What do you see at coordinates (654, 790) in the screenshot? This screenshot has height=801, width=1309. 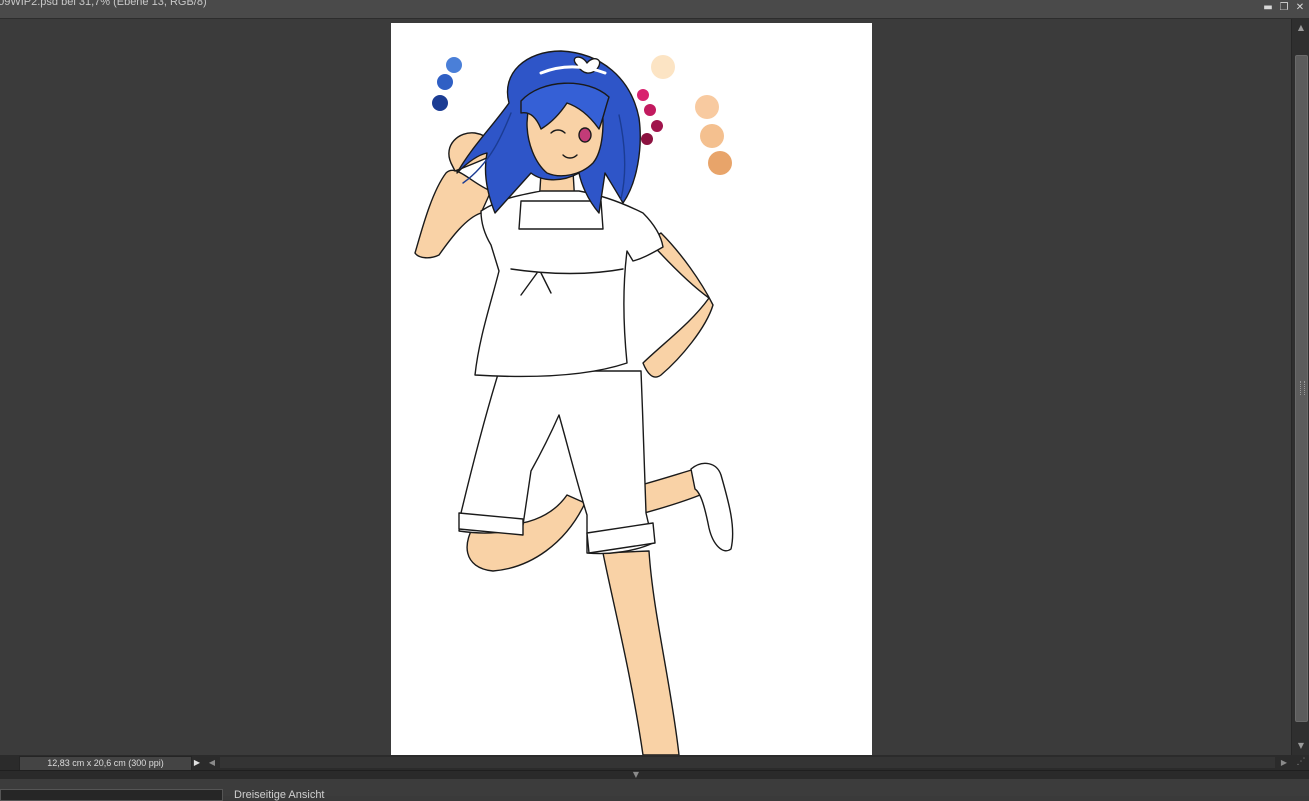 I see `bottom-panel: Dreiseitige Ansicht` at bounding box center [654, 790].